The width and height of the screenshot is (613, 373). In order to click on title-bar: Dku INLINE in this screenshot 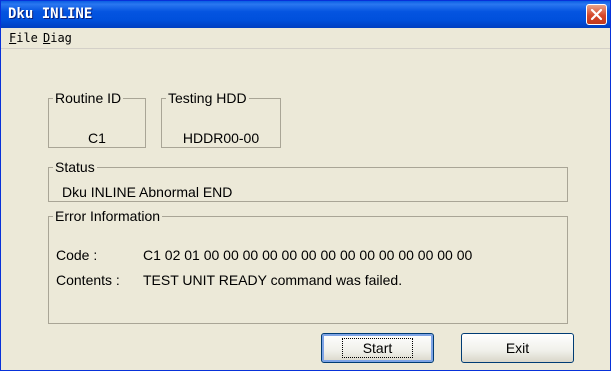, I will do `click(305, 14)`.